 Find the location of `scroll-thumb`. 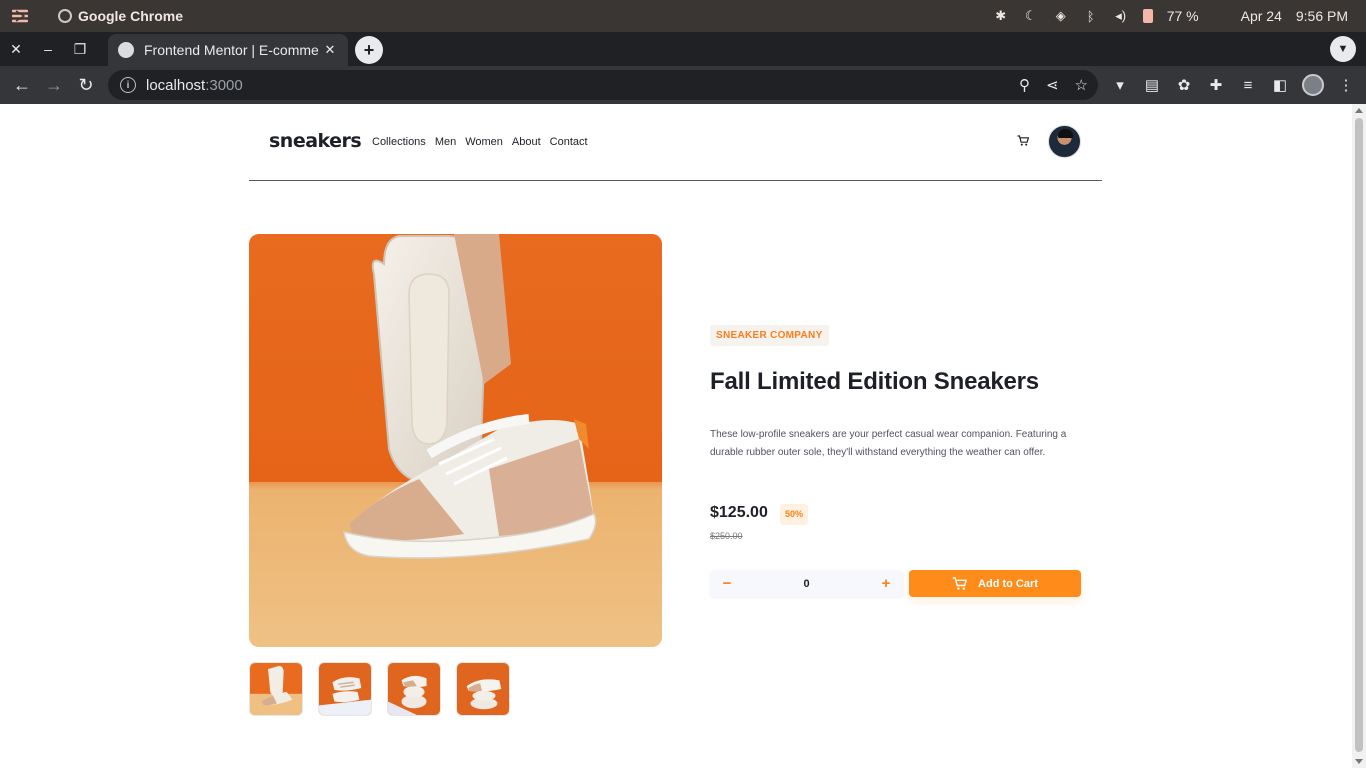

scroll-thumb is located at coordinates (1359, 435).